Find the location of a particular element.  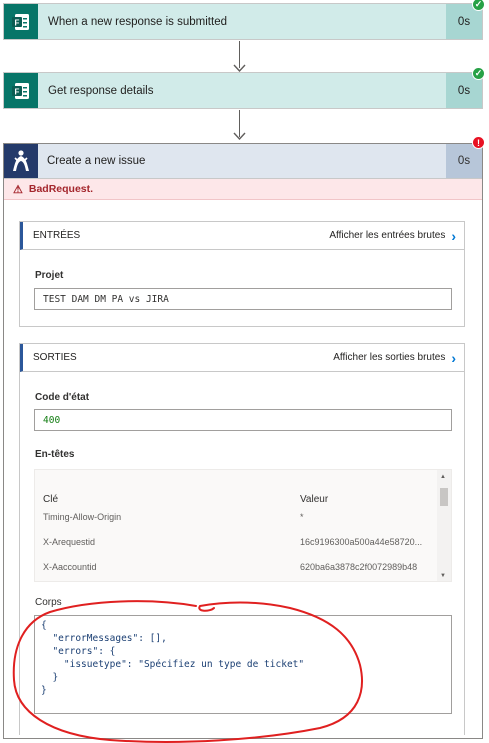

step-duration: 0s is located at coordinates (464, 161).